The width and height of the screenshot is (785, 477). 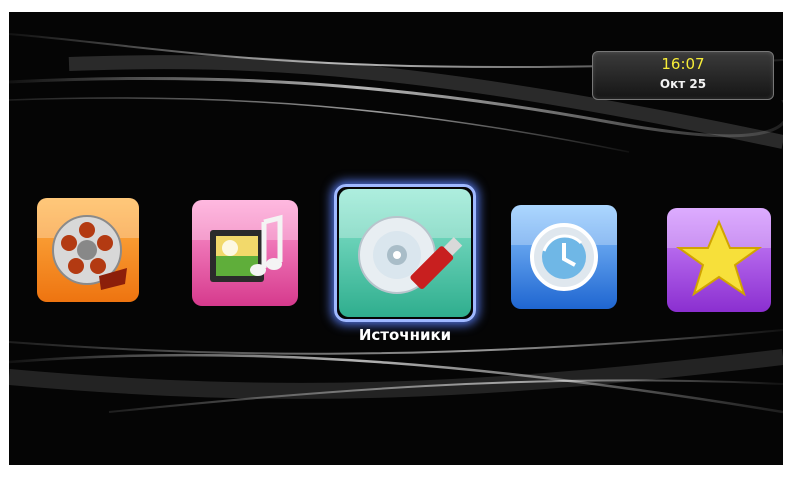 I want to click on selection-highlight, so click(x=405, y=253).